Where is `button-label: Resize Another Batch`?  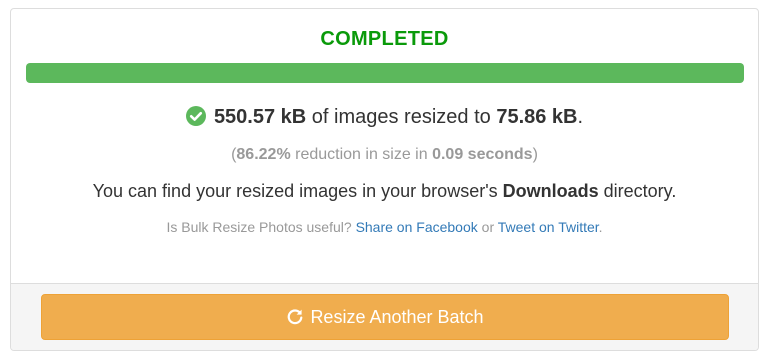 button-label: Resize Another Batch is located at coordinates (397, 316).